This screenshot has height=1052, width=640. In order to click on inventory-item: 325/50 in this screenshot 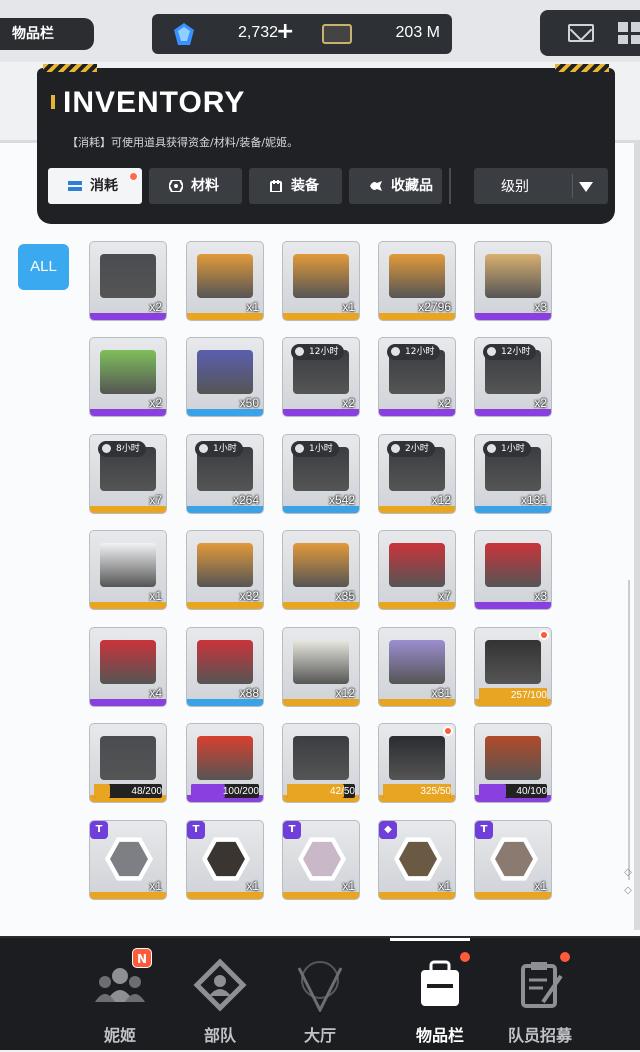, I will do `click(417, 763)`.